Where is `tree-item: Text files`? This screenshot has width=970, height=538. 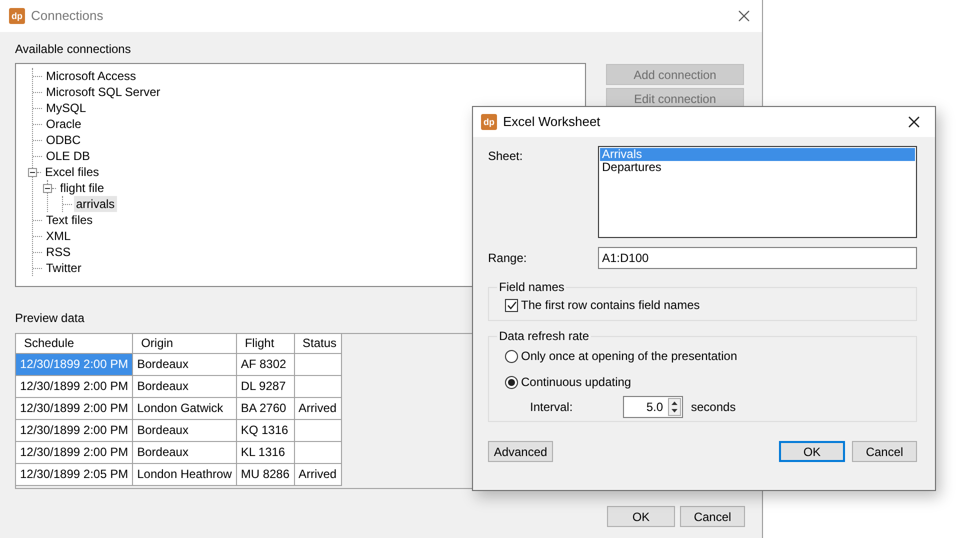
tree-item: Text files is located at coordinates (69, 220).